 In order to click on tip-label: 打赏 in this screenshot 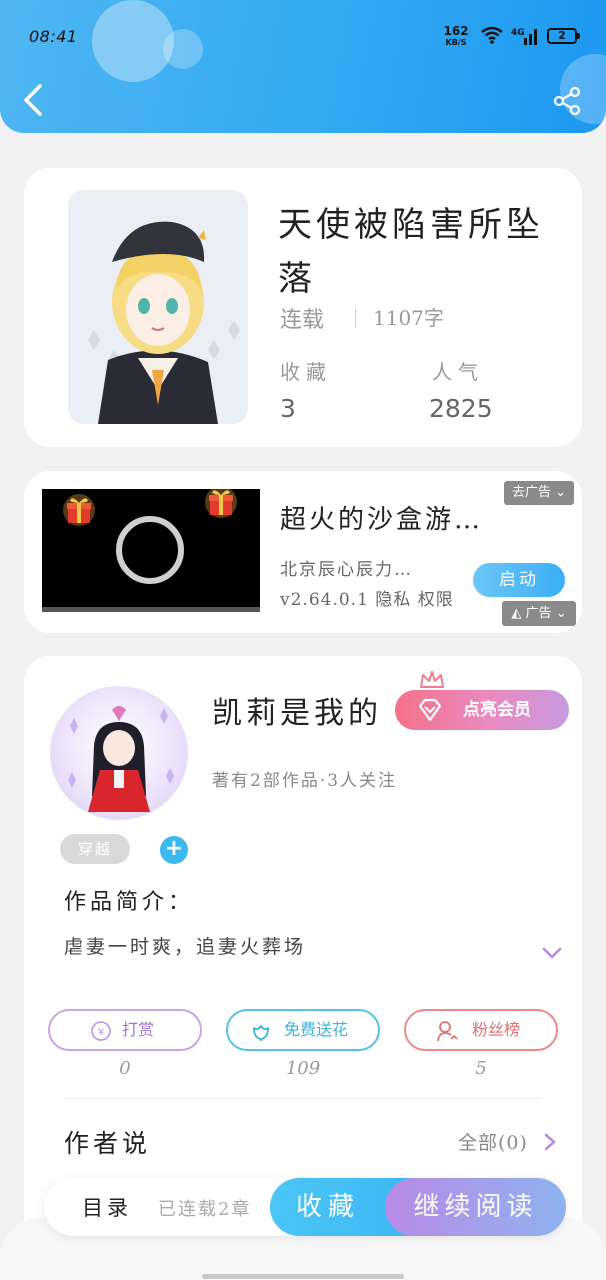, I will do `click(138, 1029)`.